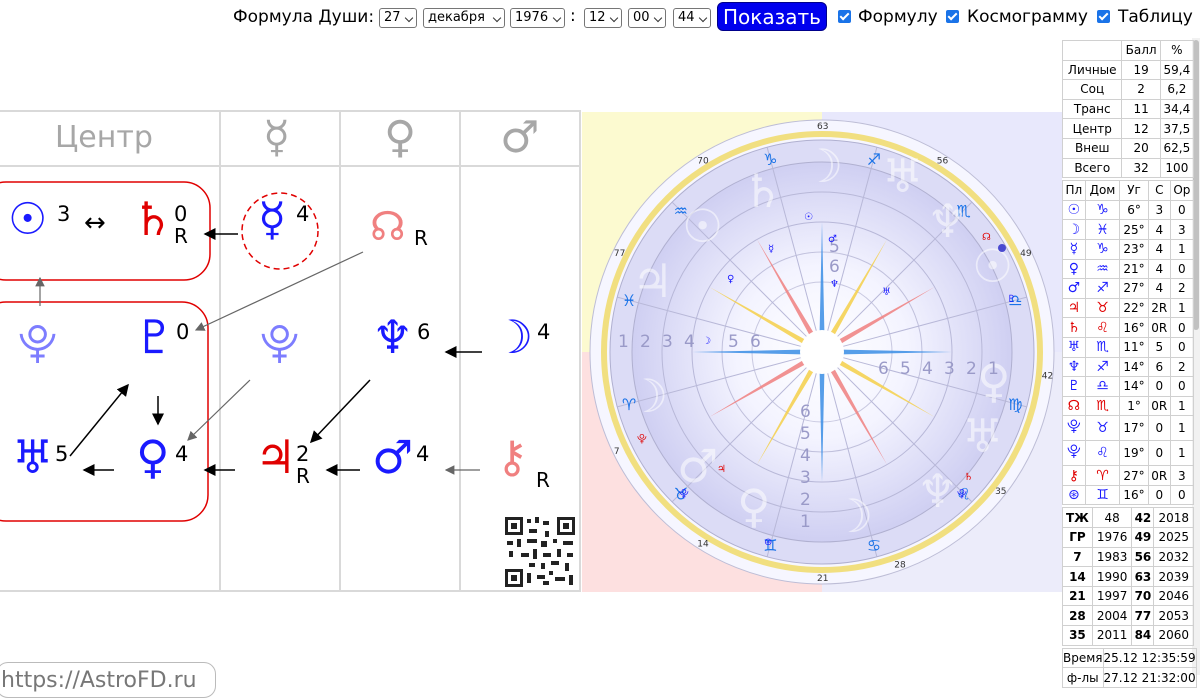 The width and height of the screenshot is (1200, 699). Describe the element at coordinates (1177, 70) in the screenshot. I see `summary-percent: 59,4` at that location.